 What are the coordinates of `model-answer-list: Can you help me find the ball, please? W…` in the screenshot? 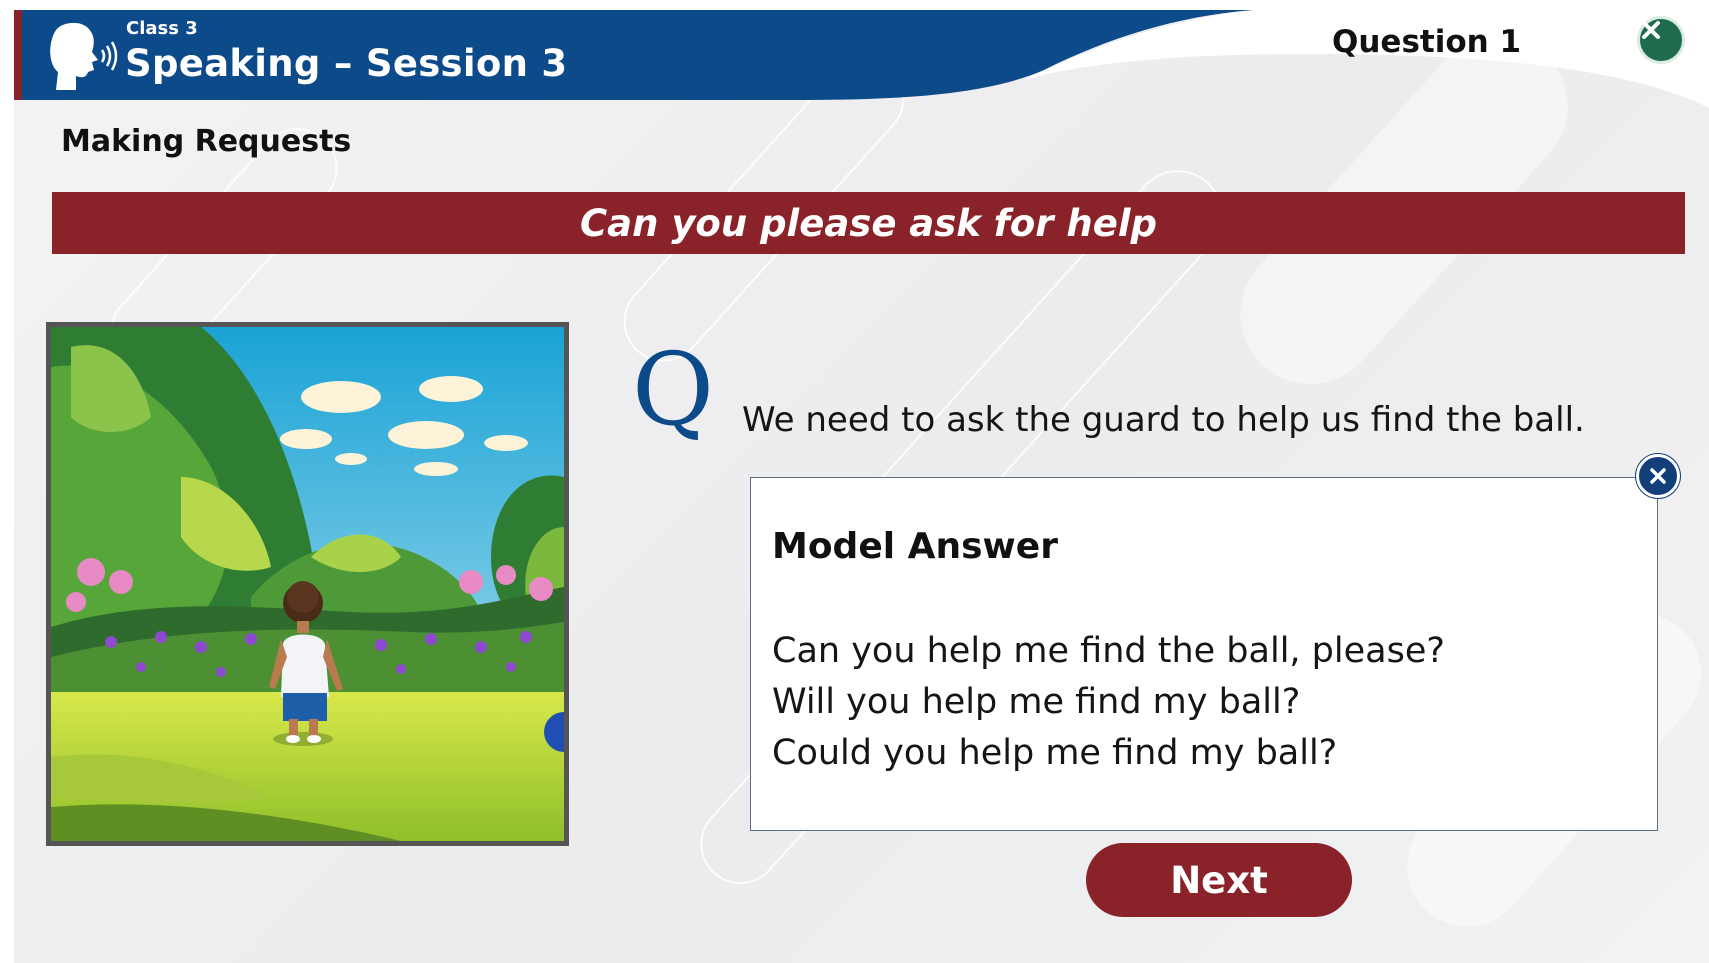 It's located at (1108, 702).